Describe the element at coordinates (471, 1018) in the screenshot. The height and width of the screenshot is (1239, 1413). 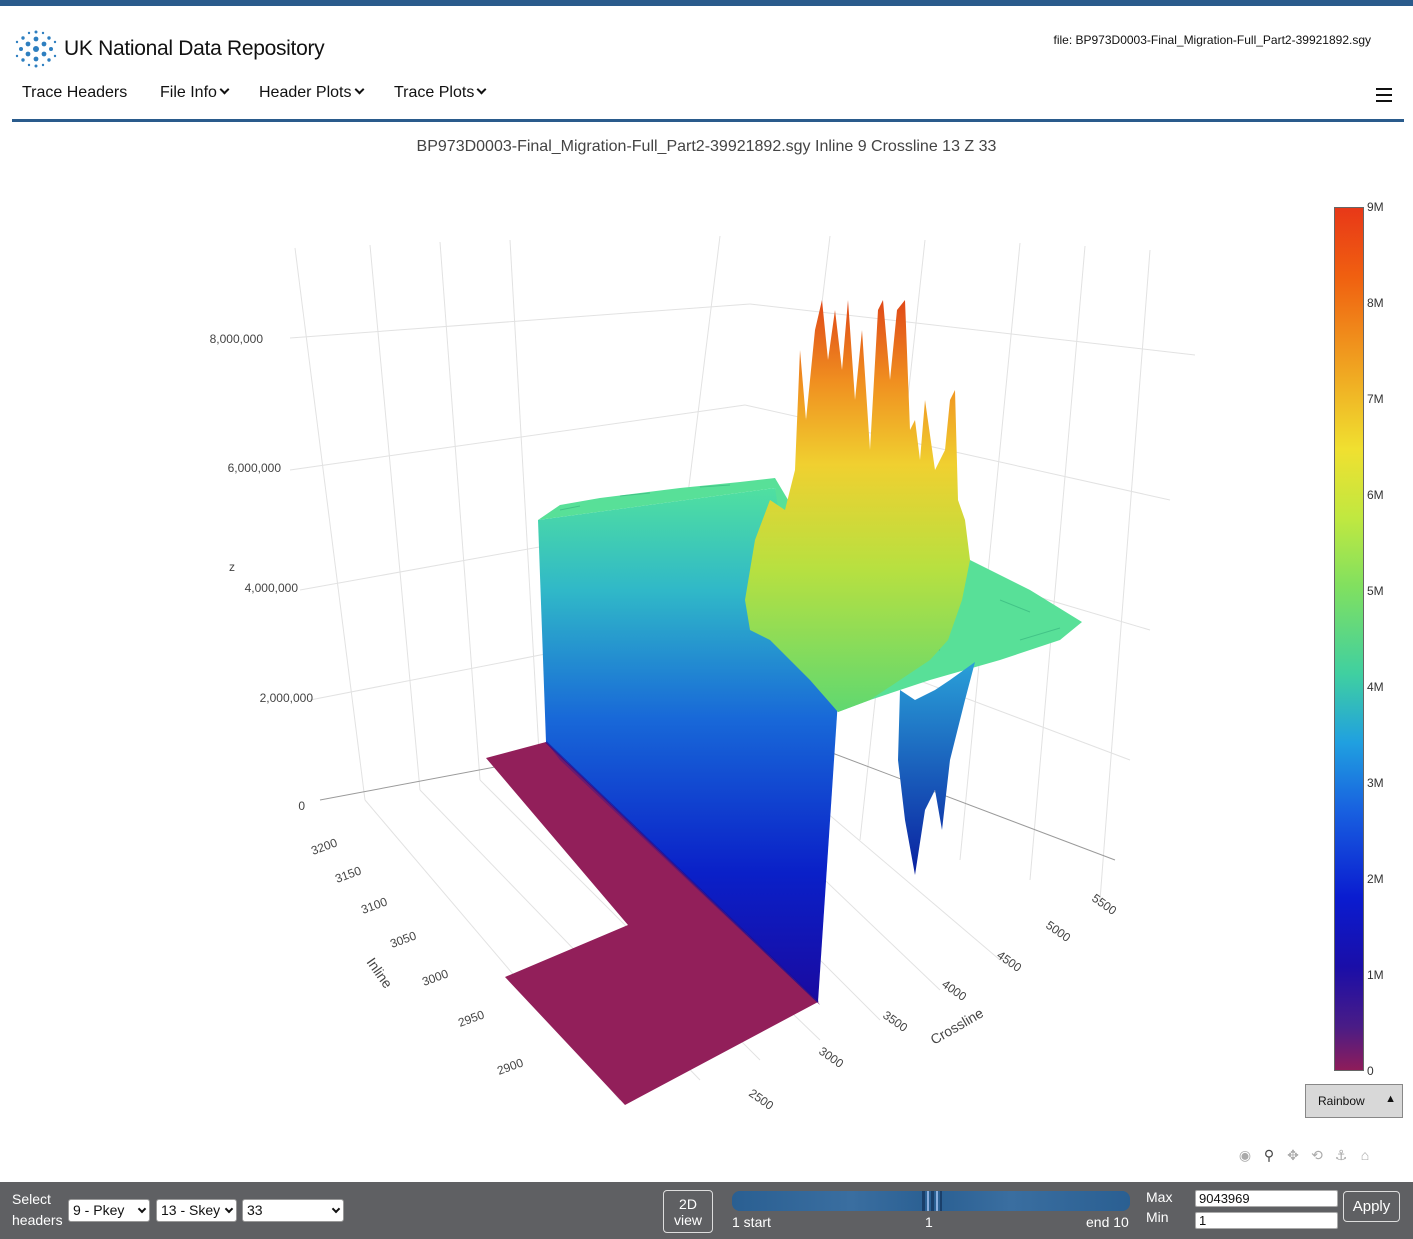
I see `inline-tick-label: 2950` at that location.